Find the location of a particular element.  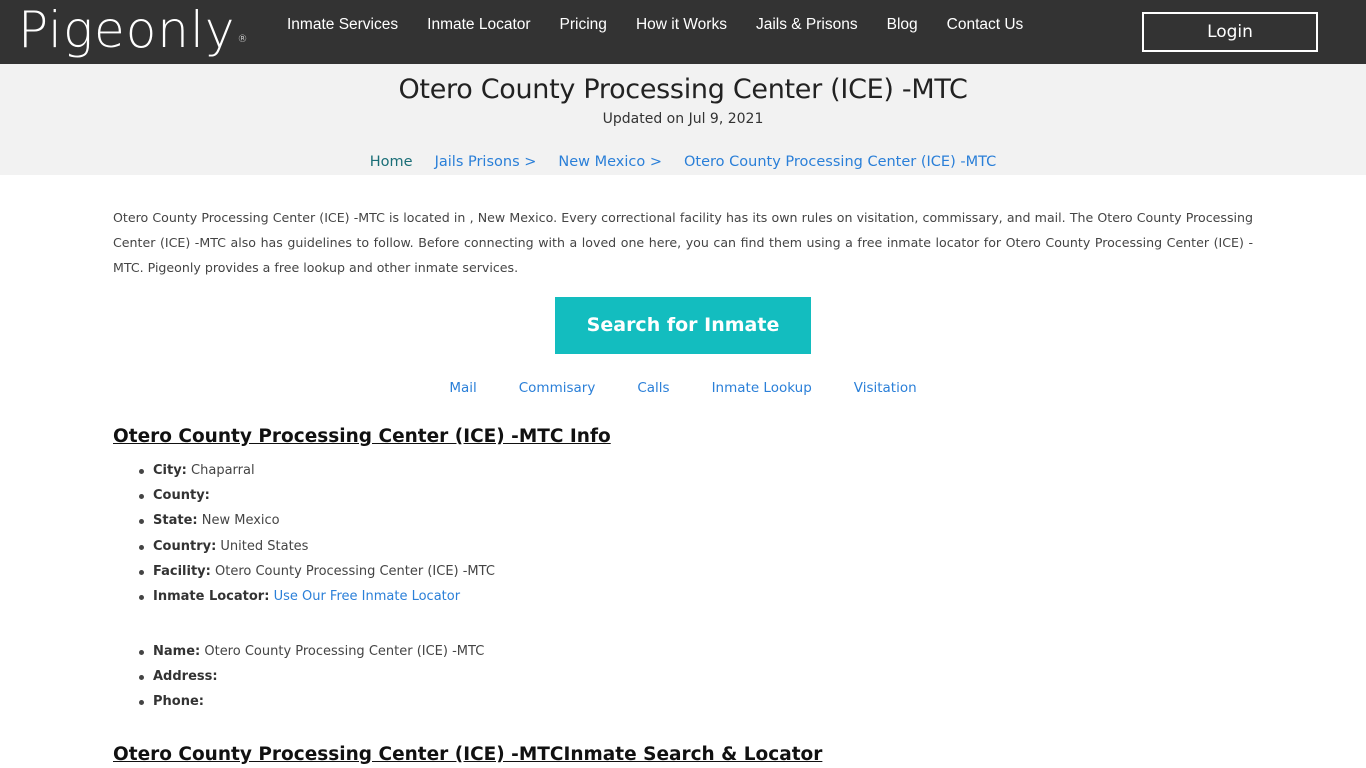

updated-date: Updated on Jul 9, 2021 is located at coordinates (683, 119).